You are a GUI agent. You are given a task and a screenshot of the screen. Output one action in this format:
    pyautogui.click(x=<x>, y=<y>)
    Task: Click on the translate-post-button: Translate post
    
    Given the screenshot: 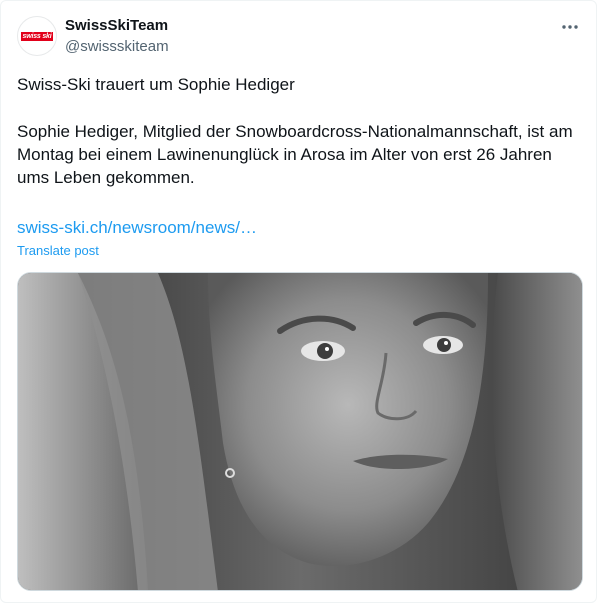 What is the action you would take?
    pyautogui.click(x=58, y=251)
    